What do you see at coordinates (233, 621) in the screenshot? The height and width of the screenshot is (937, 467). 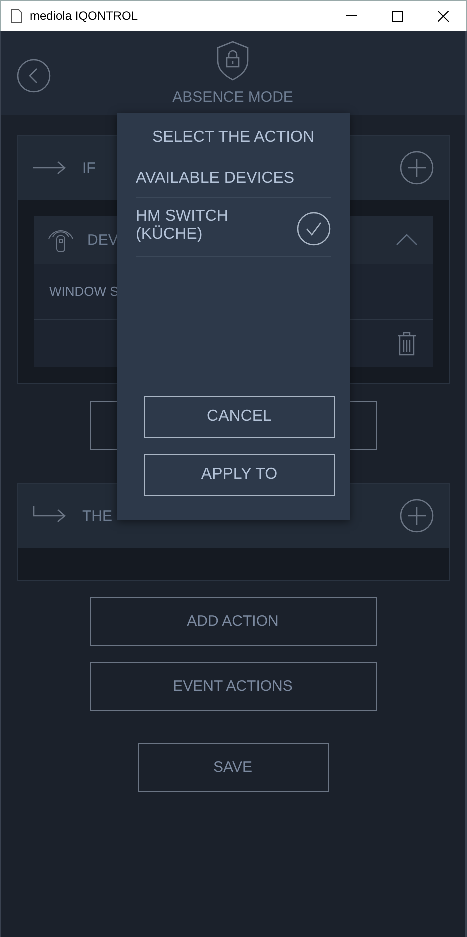 I see `add-action-button: ADD ACTION` at bounding box center [233, 621].